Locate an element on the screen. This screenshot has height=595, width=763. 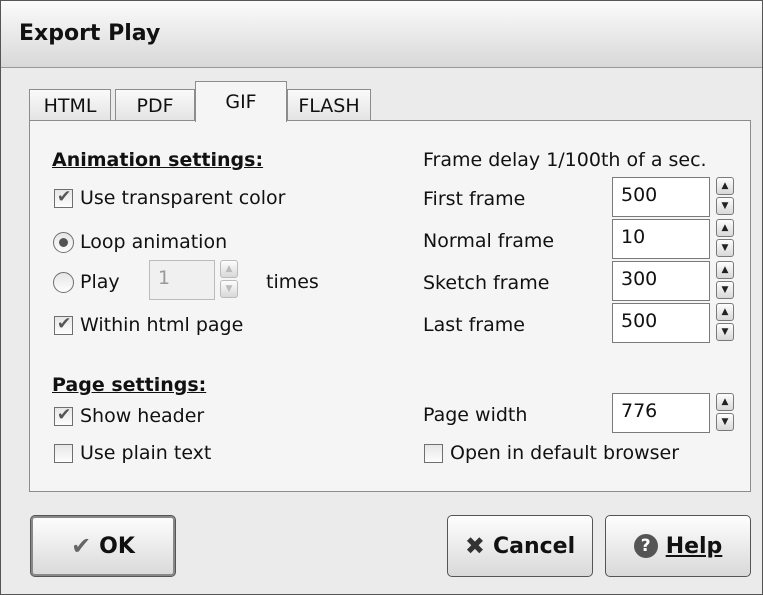
play-times-input: 1 is located at coordinates (182, 280).